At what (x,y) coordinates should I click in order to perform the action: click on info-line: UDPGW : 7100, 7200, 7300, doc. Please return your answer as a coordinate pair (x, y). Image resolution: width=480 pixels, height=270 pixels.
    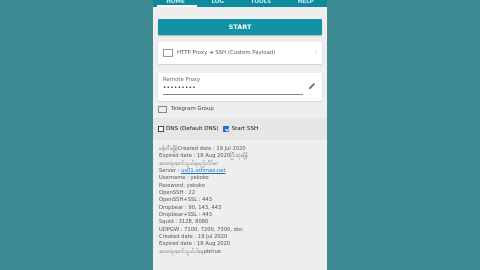
    Looking at the image, I should click on (201, 229).